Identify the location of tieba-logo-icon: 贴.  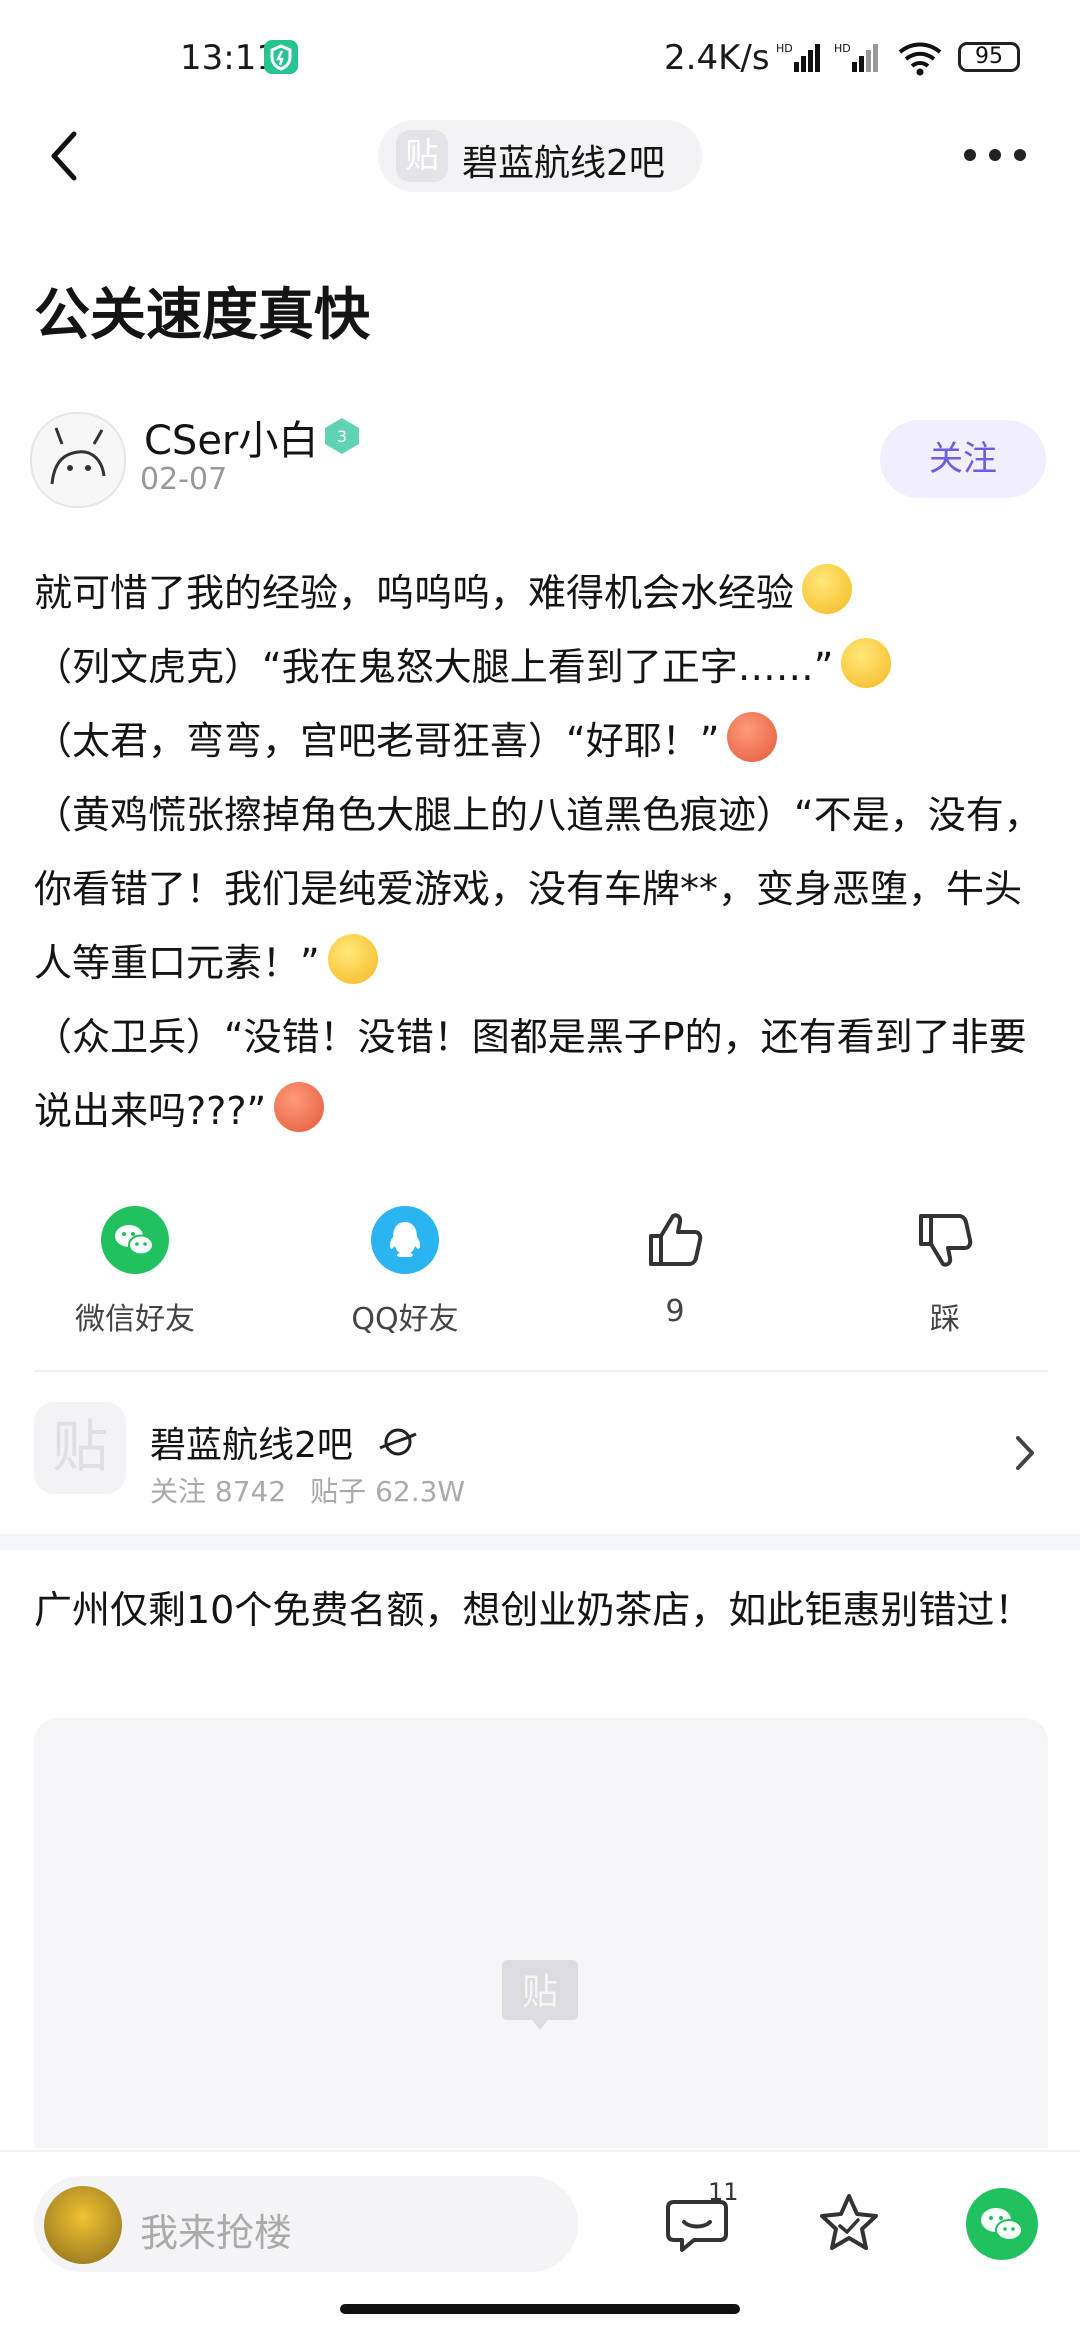
(422, 156).